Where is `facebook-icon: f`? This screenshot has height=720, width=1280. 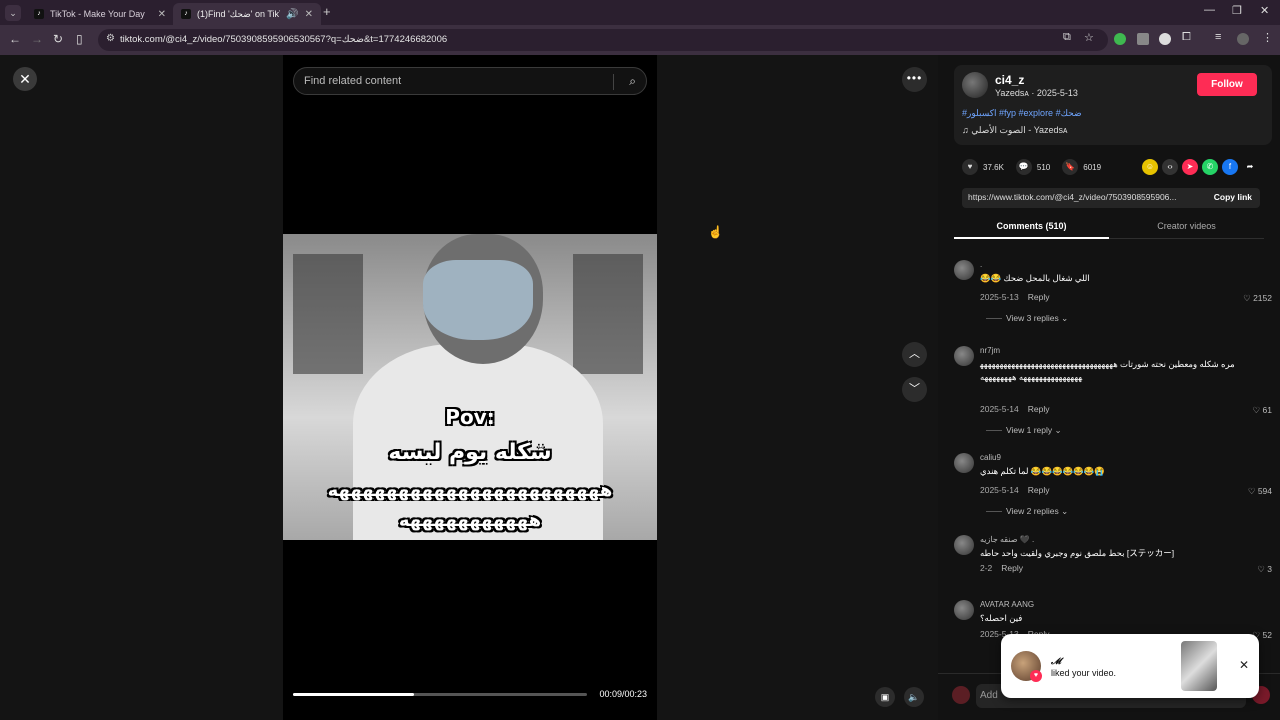
facebook-icon: f is located at coordinates (1230, 167).